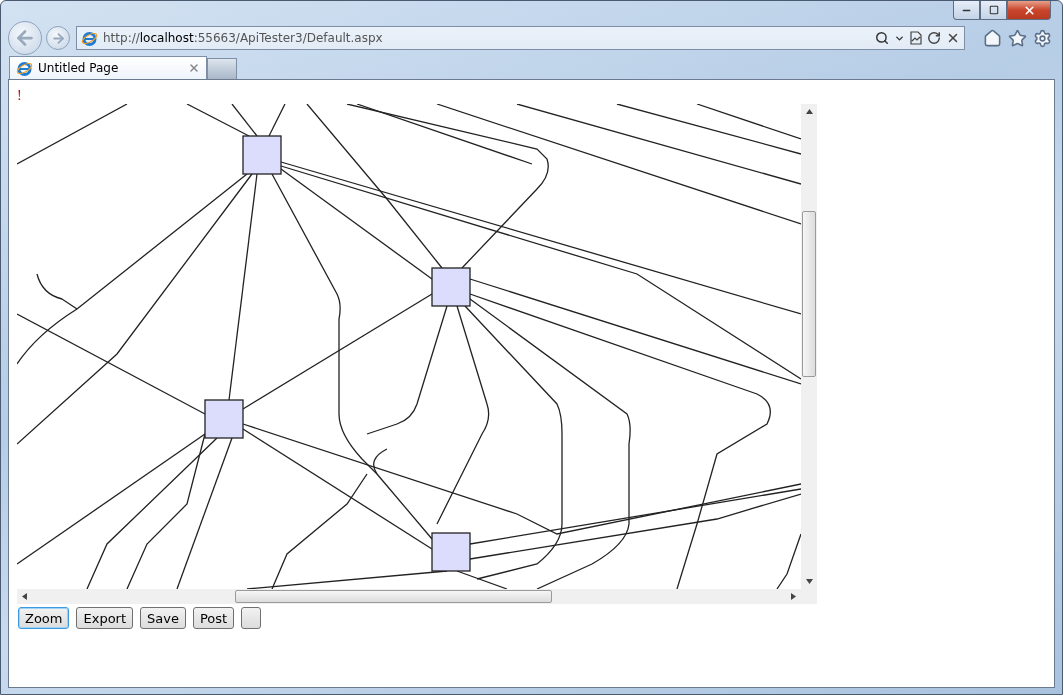 This screenshot has height=695, width=1063. I want to click on favorites-star-icon, so click(1017, 38).